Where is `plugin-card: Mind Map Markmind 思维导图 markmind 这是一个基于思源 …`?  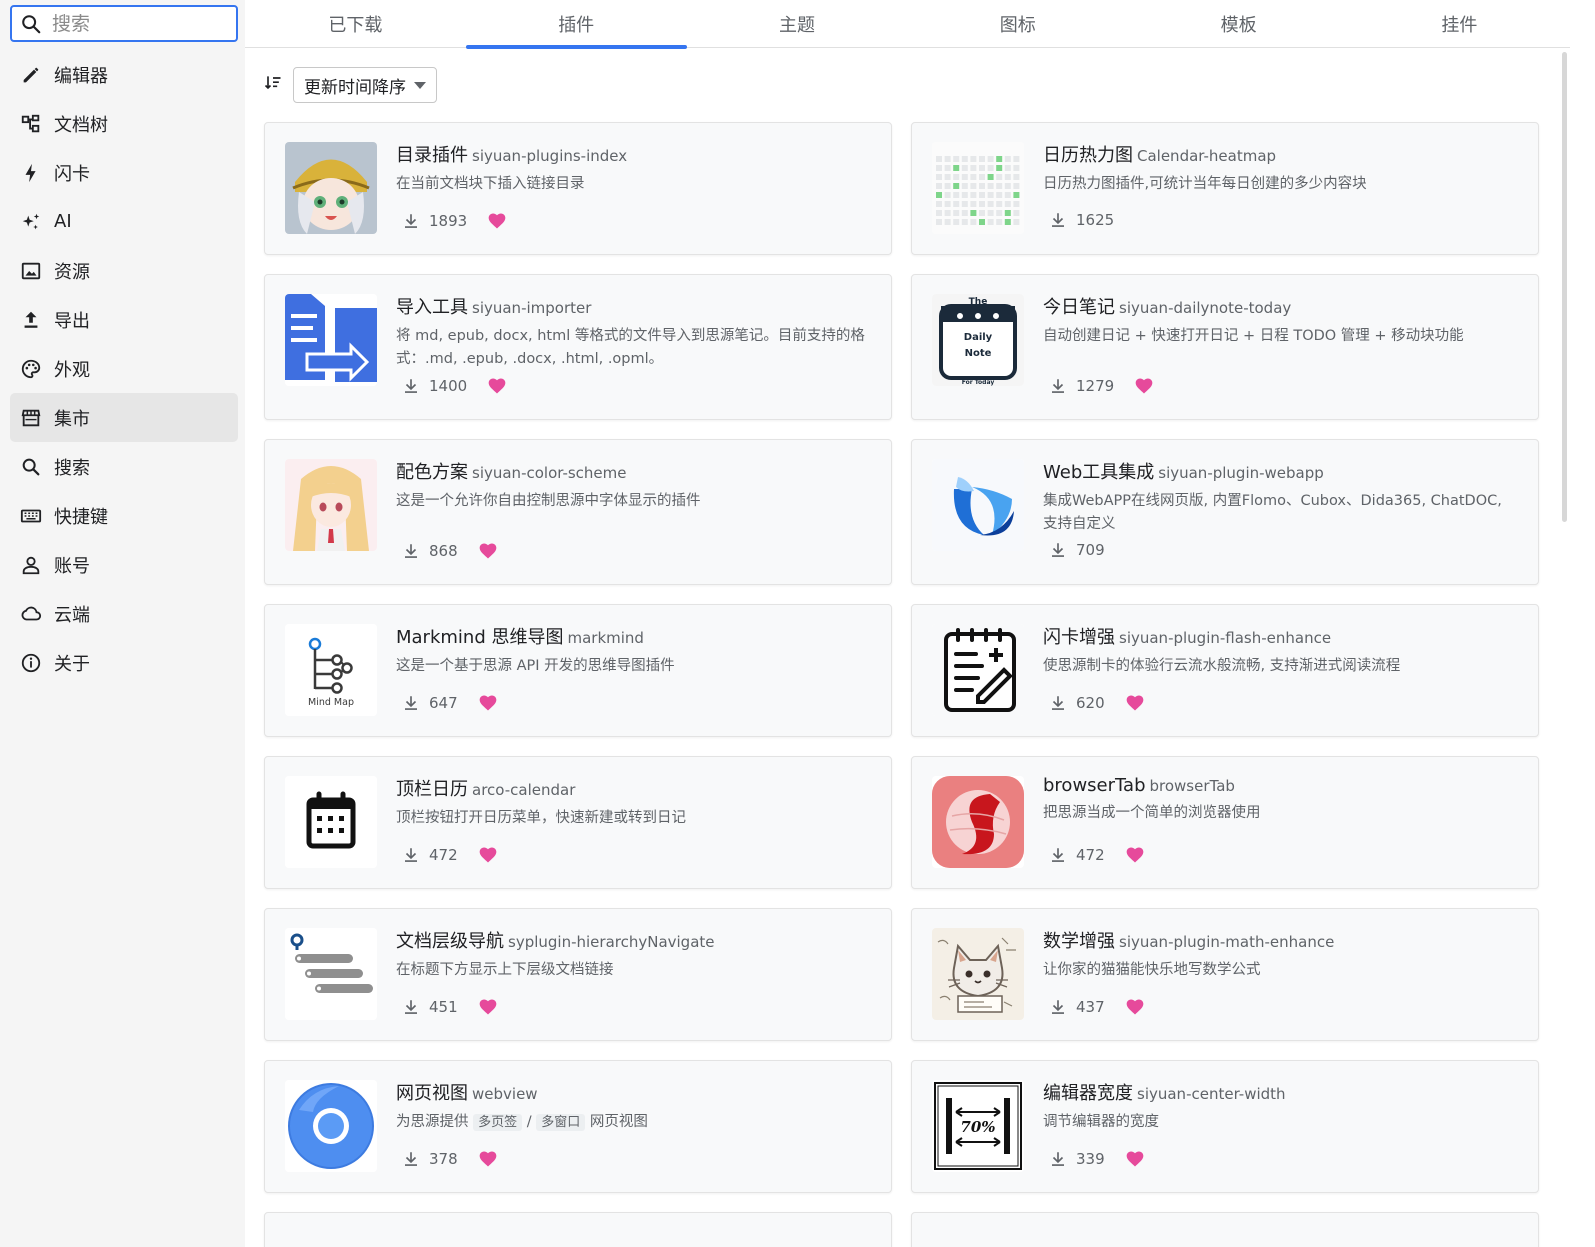
plugin-card: Mind Map Markmind 思维导图 markmind 这是一个基于思源 … is located at coordinates (578, 670).